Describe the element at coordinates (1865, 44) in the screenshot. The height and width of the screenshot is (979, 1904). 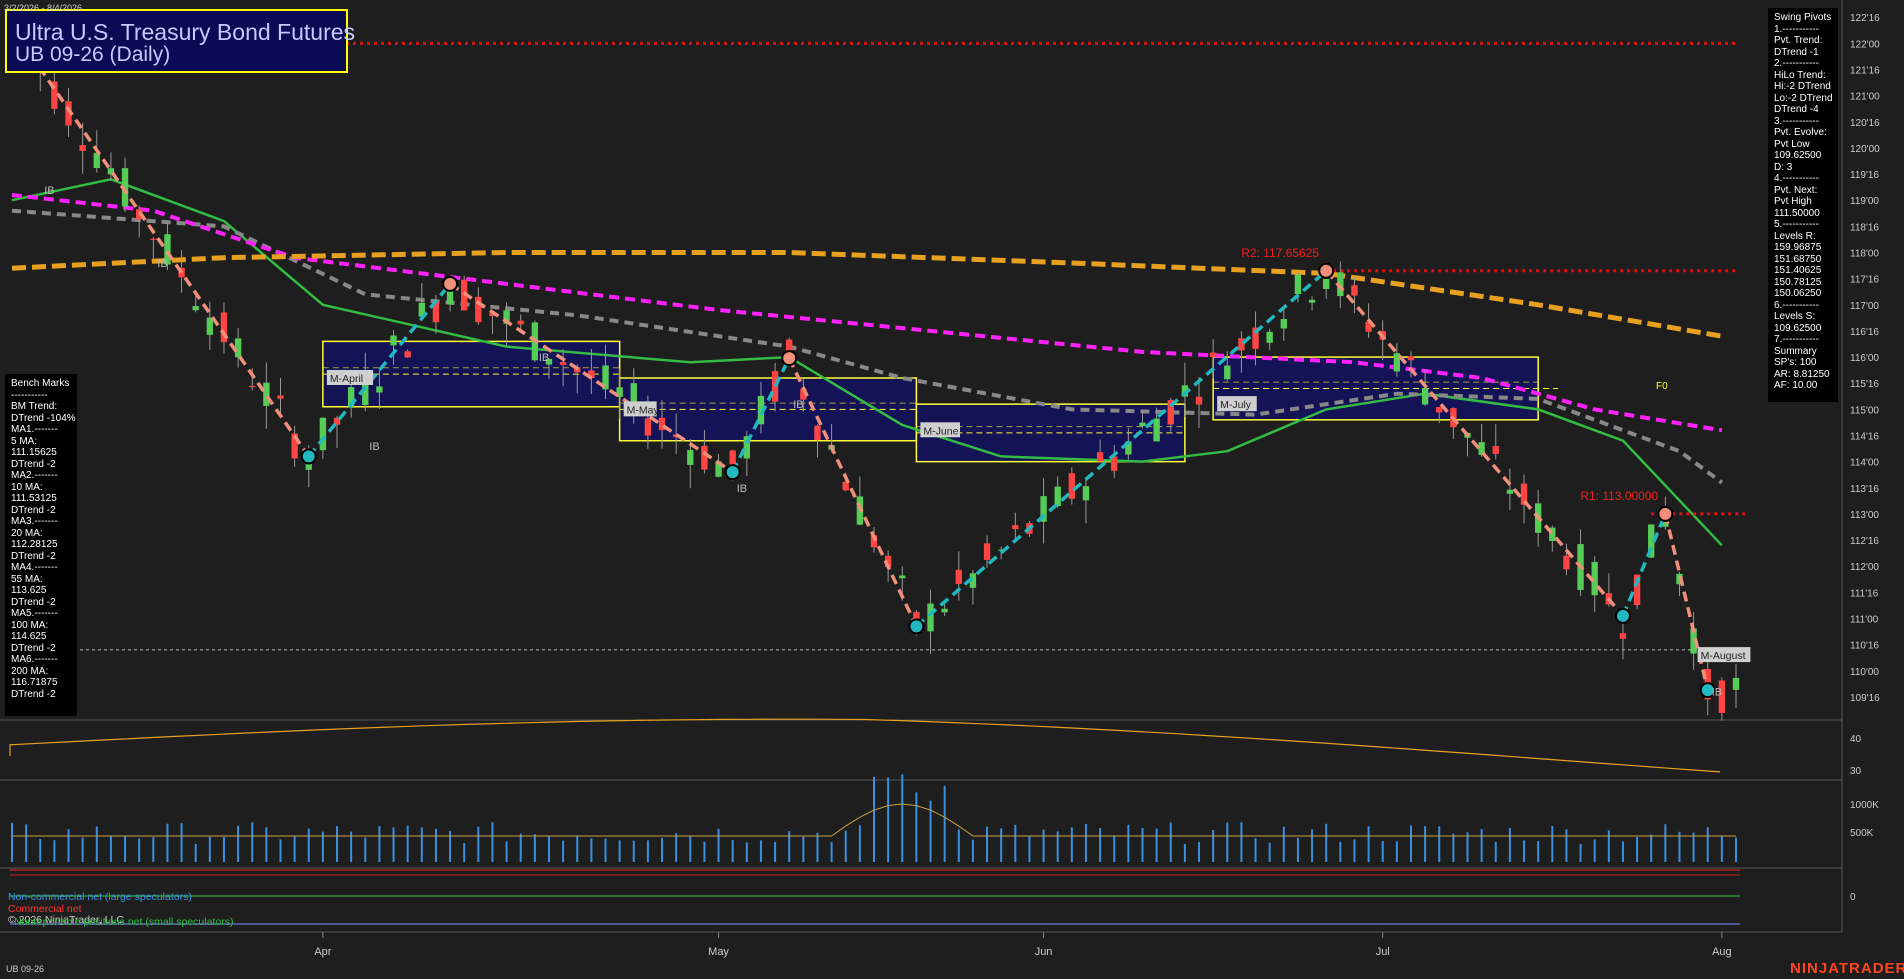
I see `price-tick-label: 122'00` at that location.